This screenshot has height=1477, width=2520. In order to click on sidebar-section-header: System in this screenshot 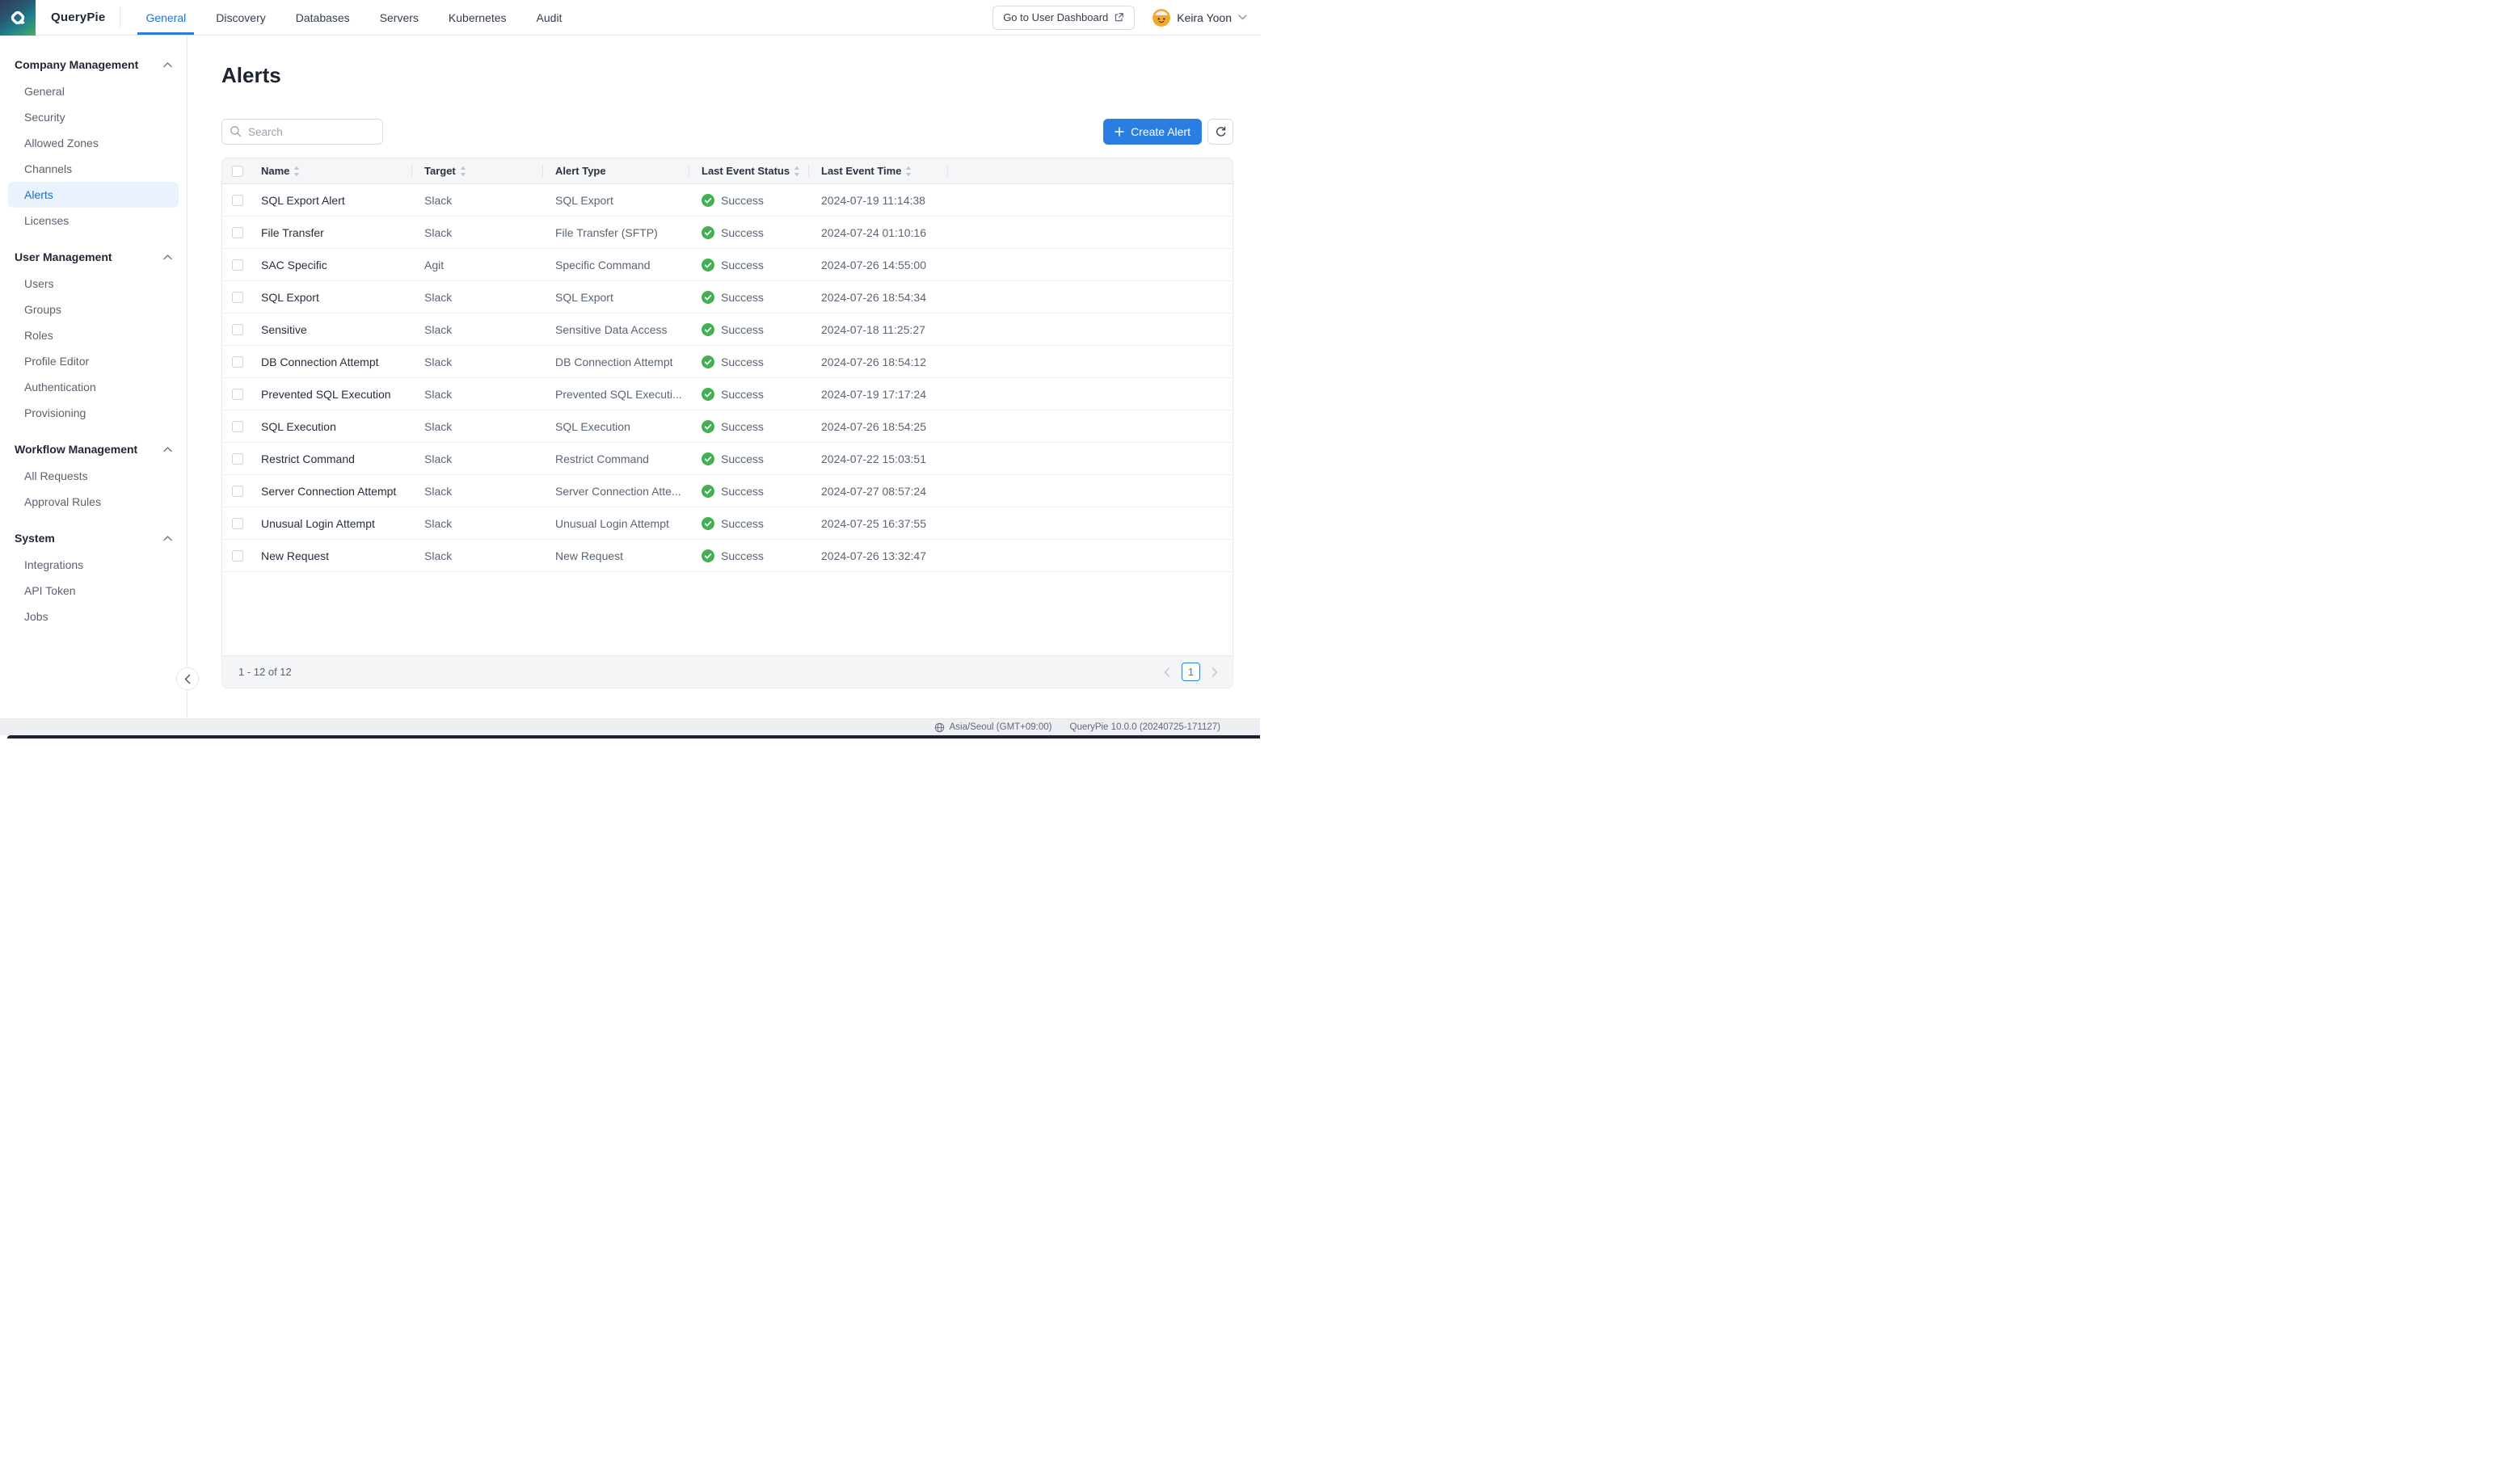, I will do `click(93, 538)`.